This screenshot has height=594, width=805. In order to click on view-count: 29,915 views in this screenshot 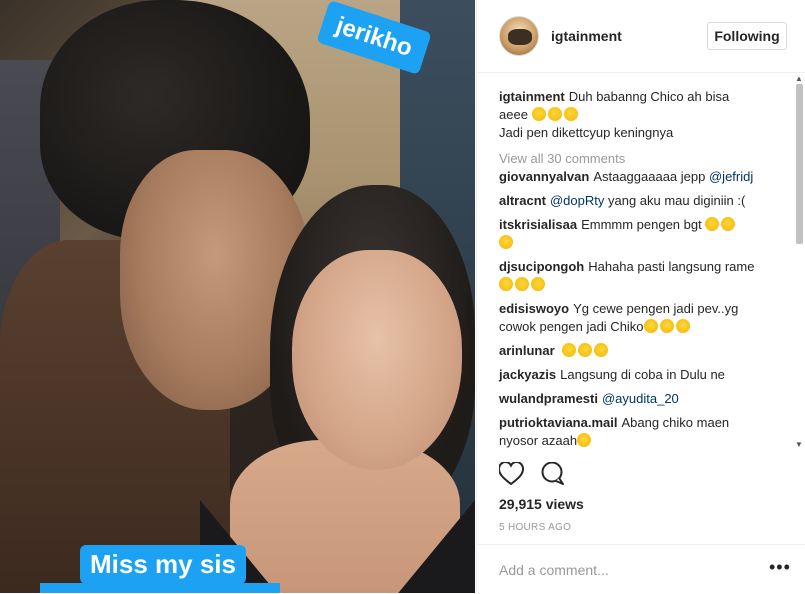, I will do `click(541, 504)`.